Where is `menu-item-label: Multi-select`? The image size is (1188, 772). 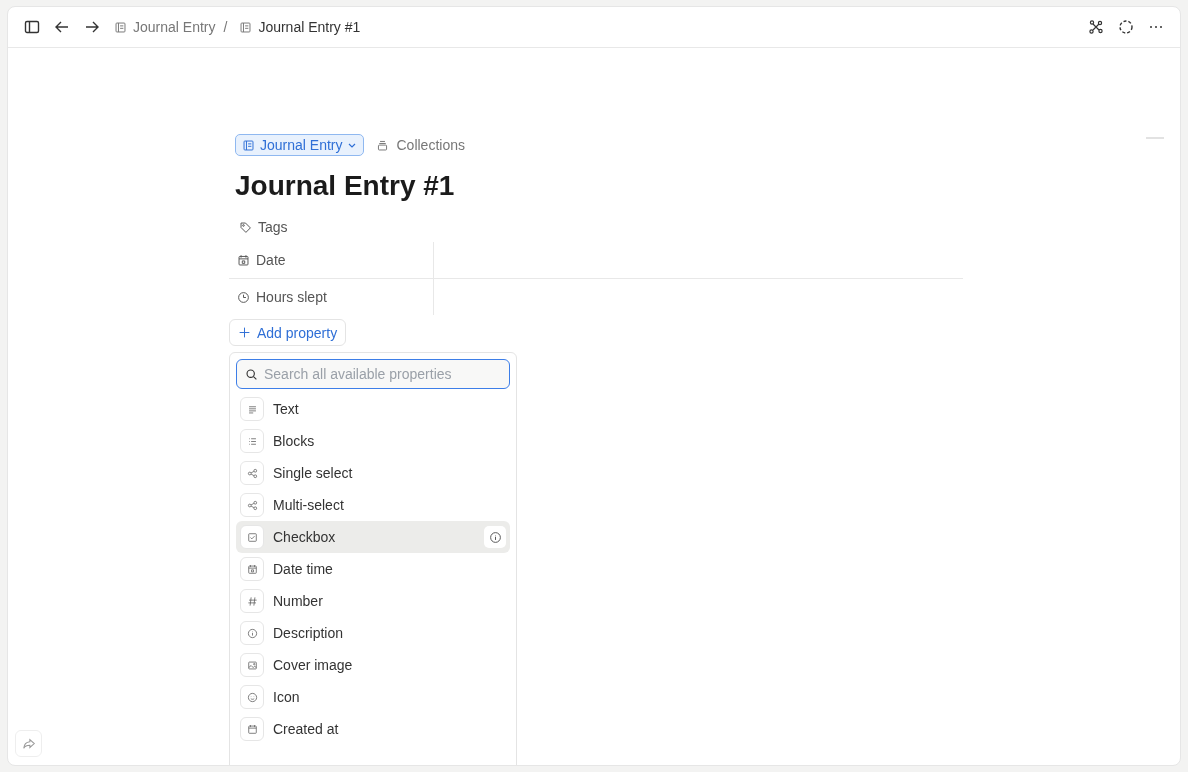
menu-item-label: Multi-select is located at coordinates (308, 505).